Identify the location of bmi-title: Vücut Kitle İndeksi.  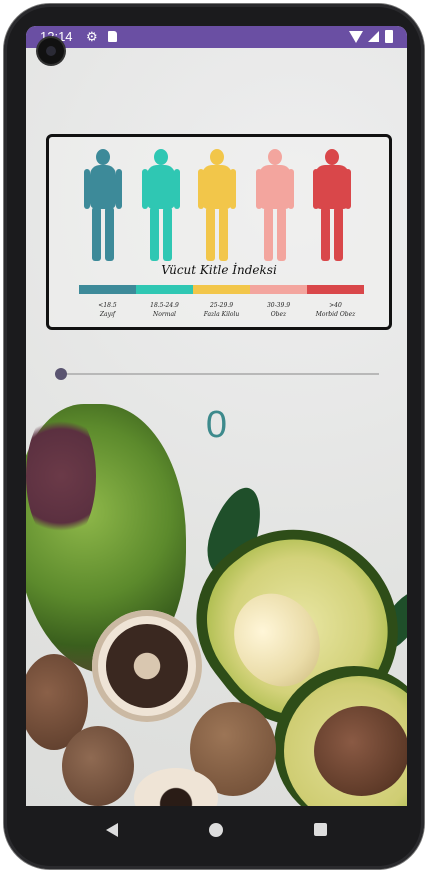
(219, 270).